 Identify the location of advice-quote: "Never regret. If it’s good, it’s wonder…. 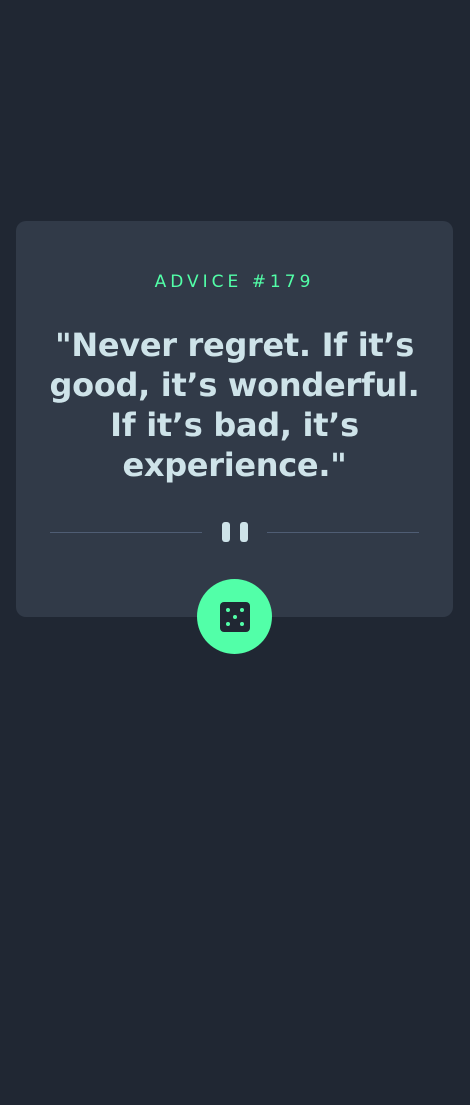
(234, 405).